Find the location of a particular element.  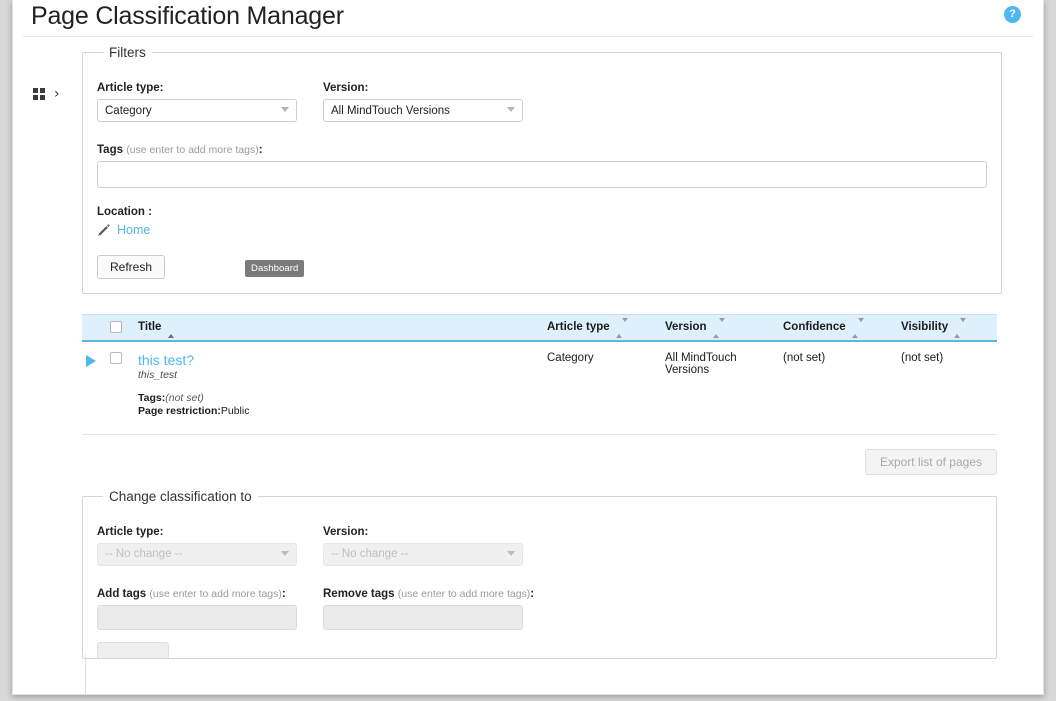

page-header: Page Classification Manager ? is located at coordinates (528, 18).